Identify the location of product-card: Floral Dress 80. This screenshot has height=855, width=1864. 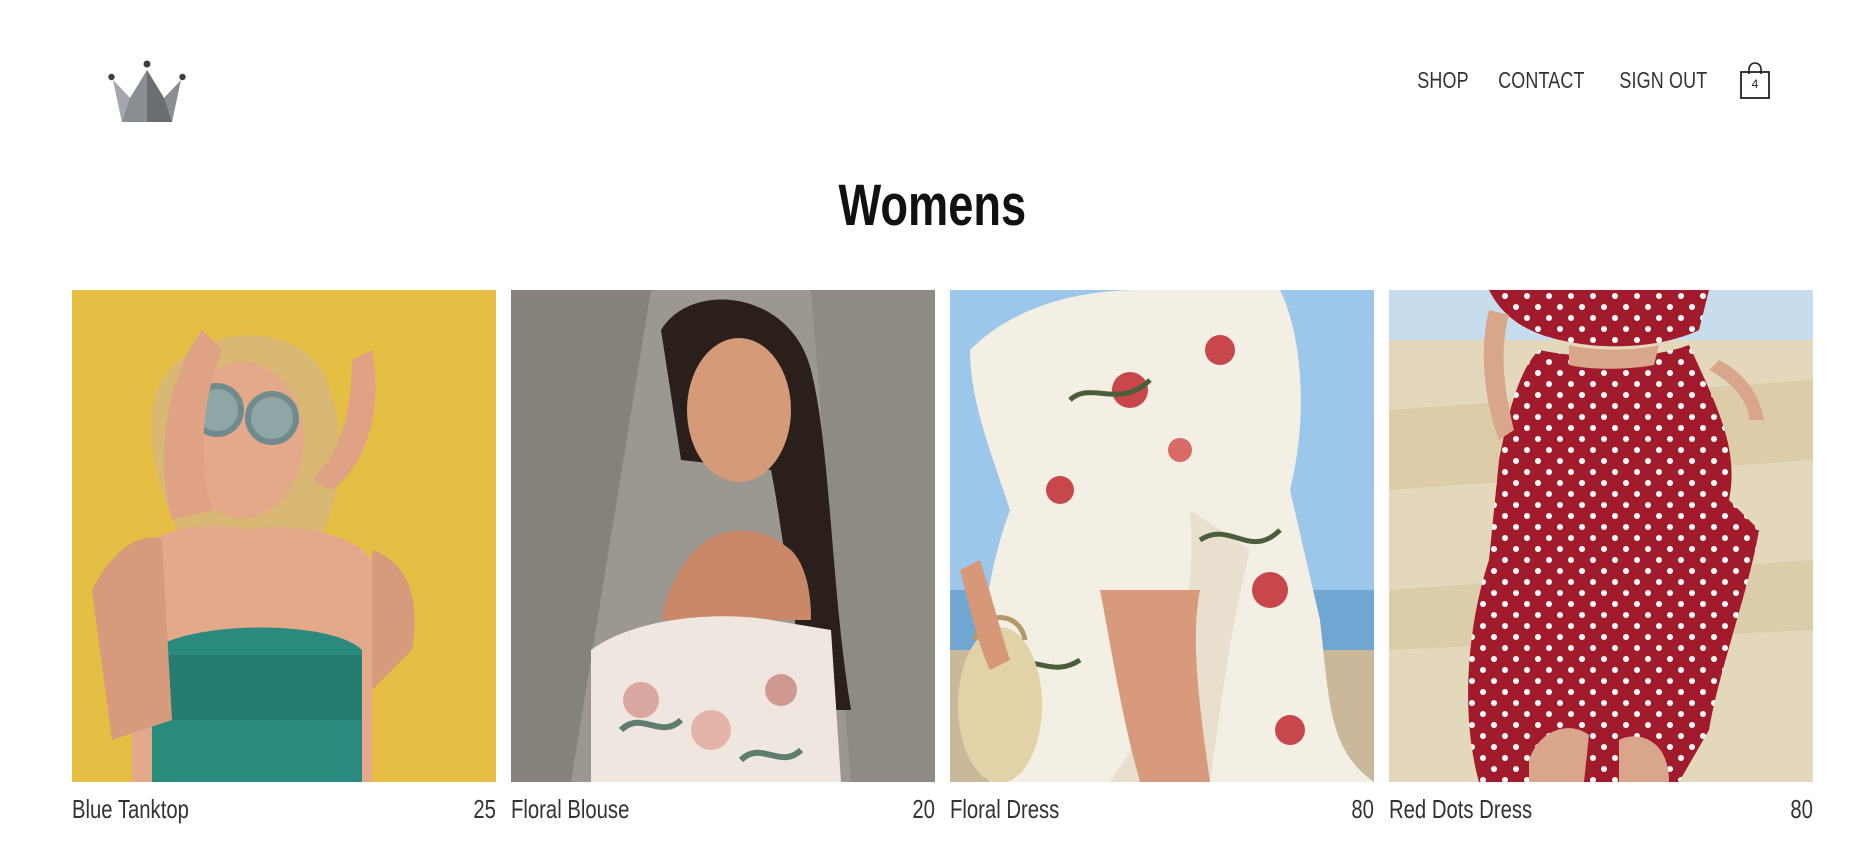
(1162, 557).